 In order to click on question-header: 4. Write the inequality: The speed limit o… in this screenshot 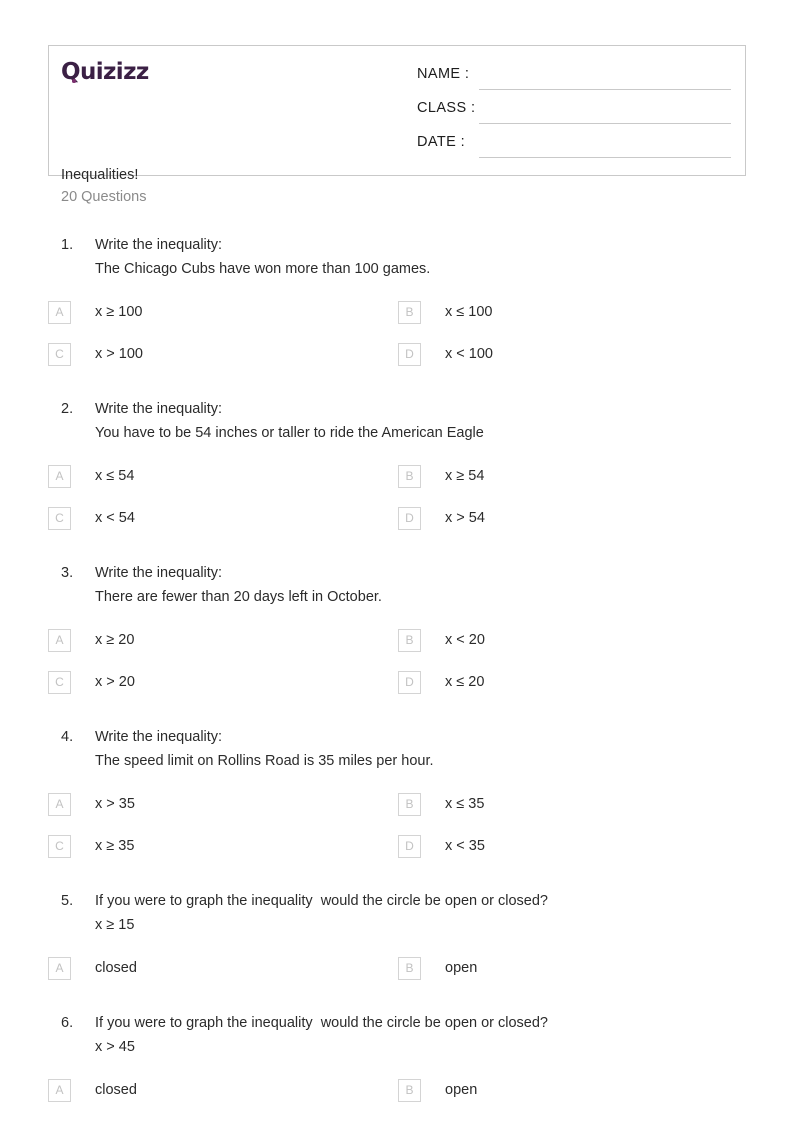, I will do `click(397, 749)`.